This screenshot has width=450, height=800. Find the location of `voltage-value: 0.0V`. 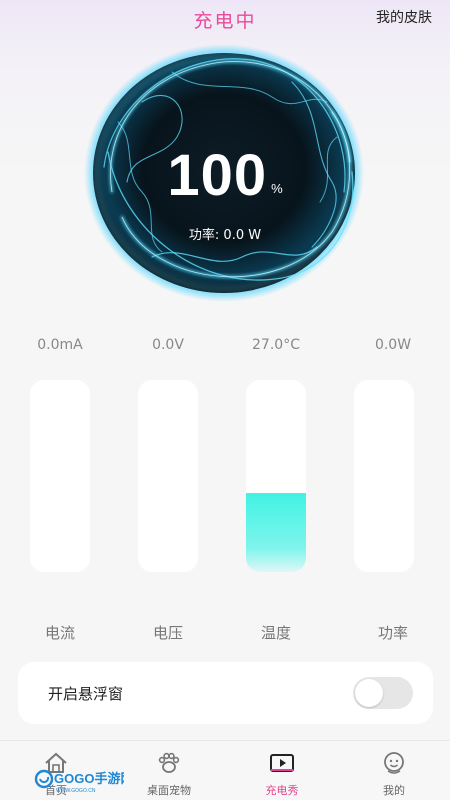

voltage-value: 0.0V is located at coordinates (168, 345).